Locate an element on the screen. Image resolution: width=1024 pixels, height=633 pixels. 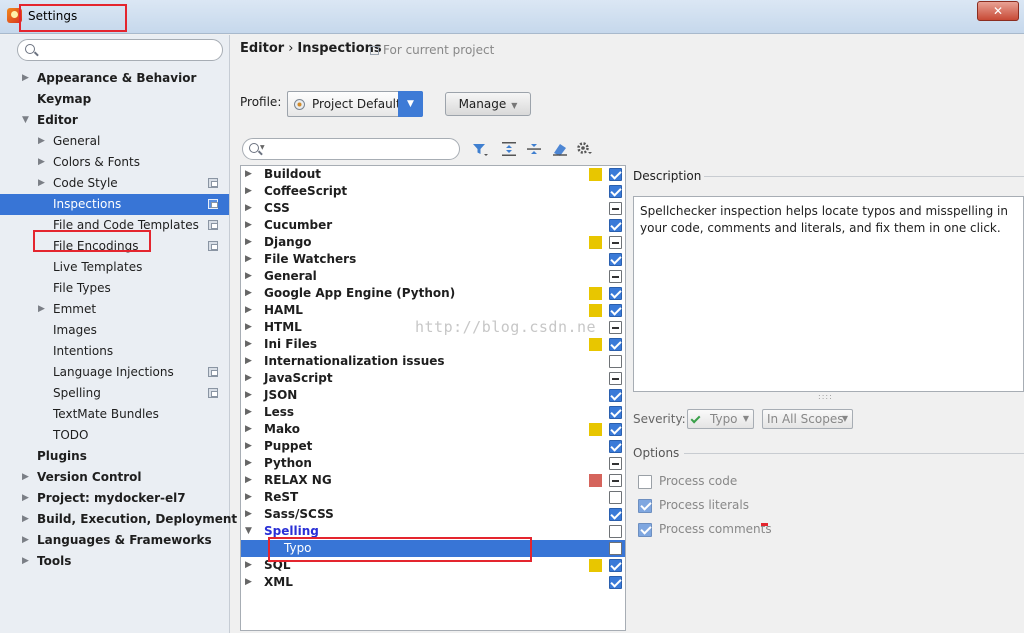
gear-icon is located at coordinates (584, 149).